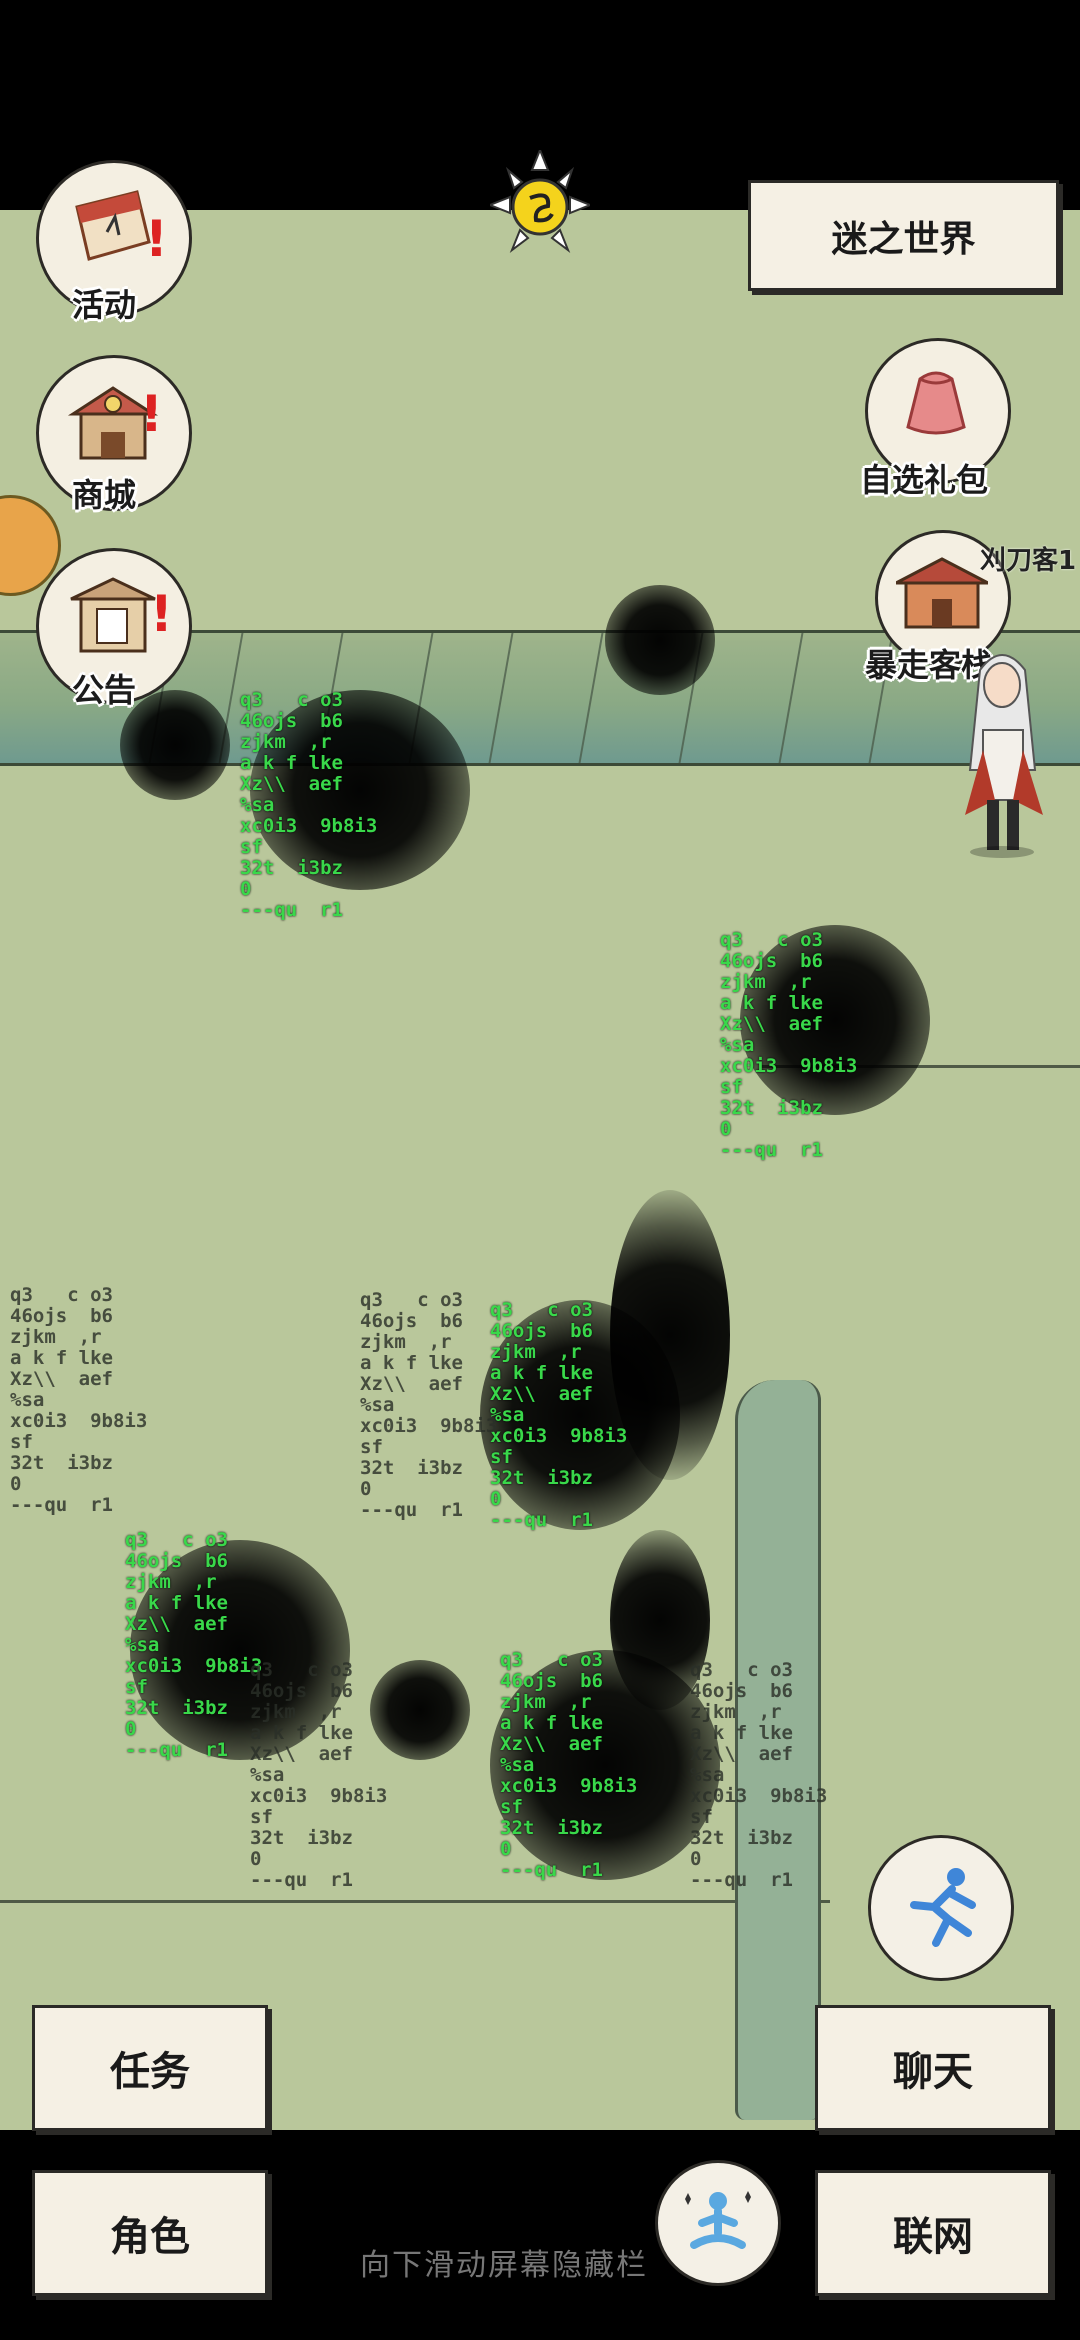 This screenshot has width=1080, height=2340. What do you see at coordinates (540, 203) in the screenshot?
I see `sun-icon` at bounding box center [540, 203].